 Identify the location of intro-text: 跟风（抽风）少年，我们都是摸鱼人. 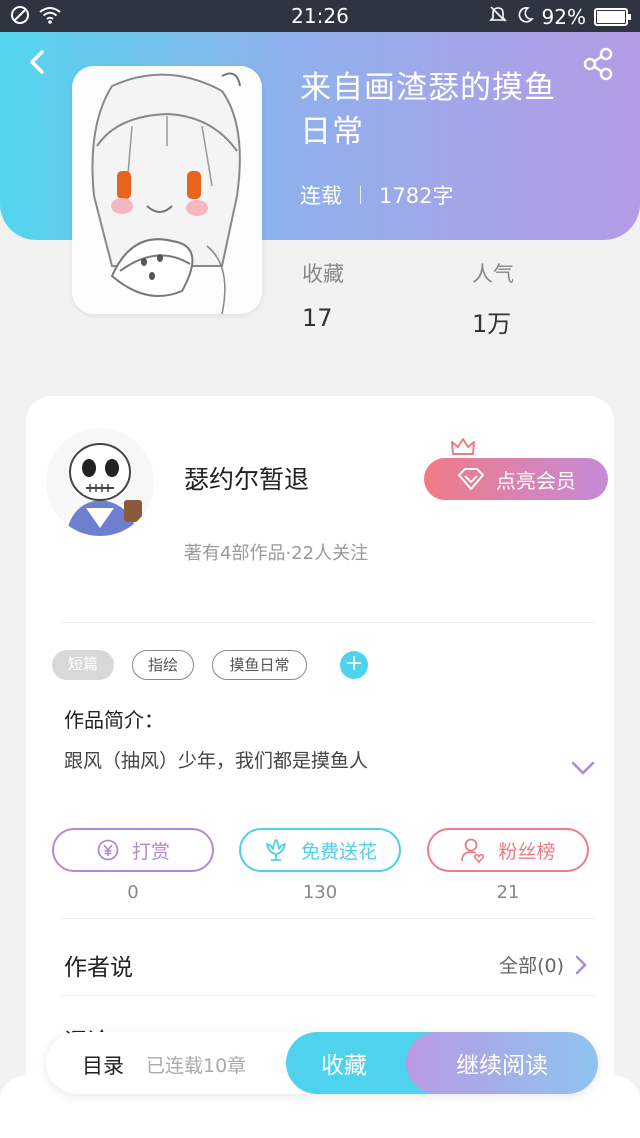
(216, 761).